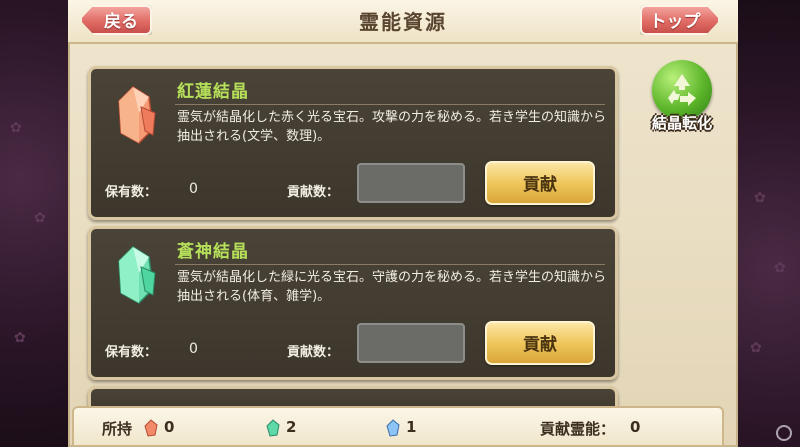  Describe the element at coordinates (169, 427) in the screenshot. I see `red-crystal-count: 0` at that location.